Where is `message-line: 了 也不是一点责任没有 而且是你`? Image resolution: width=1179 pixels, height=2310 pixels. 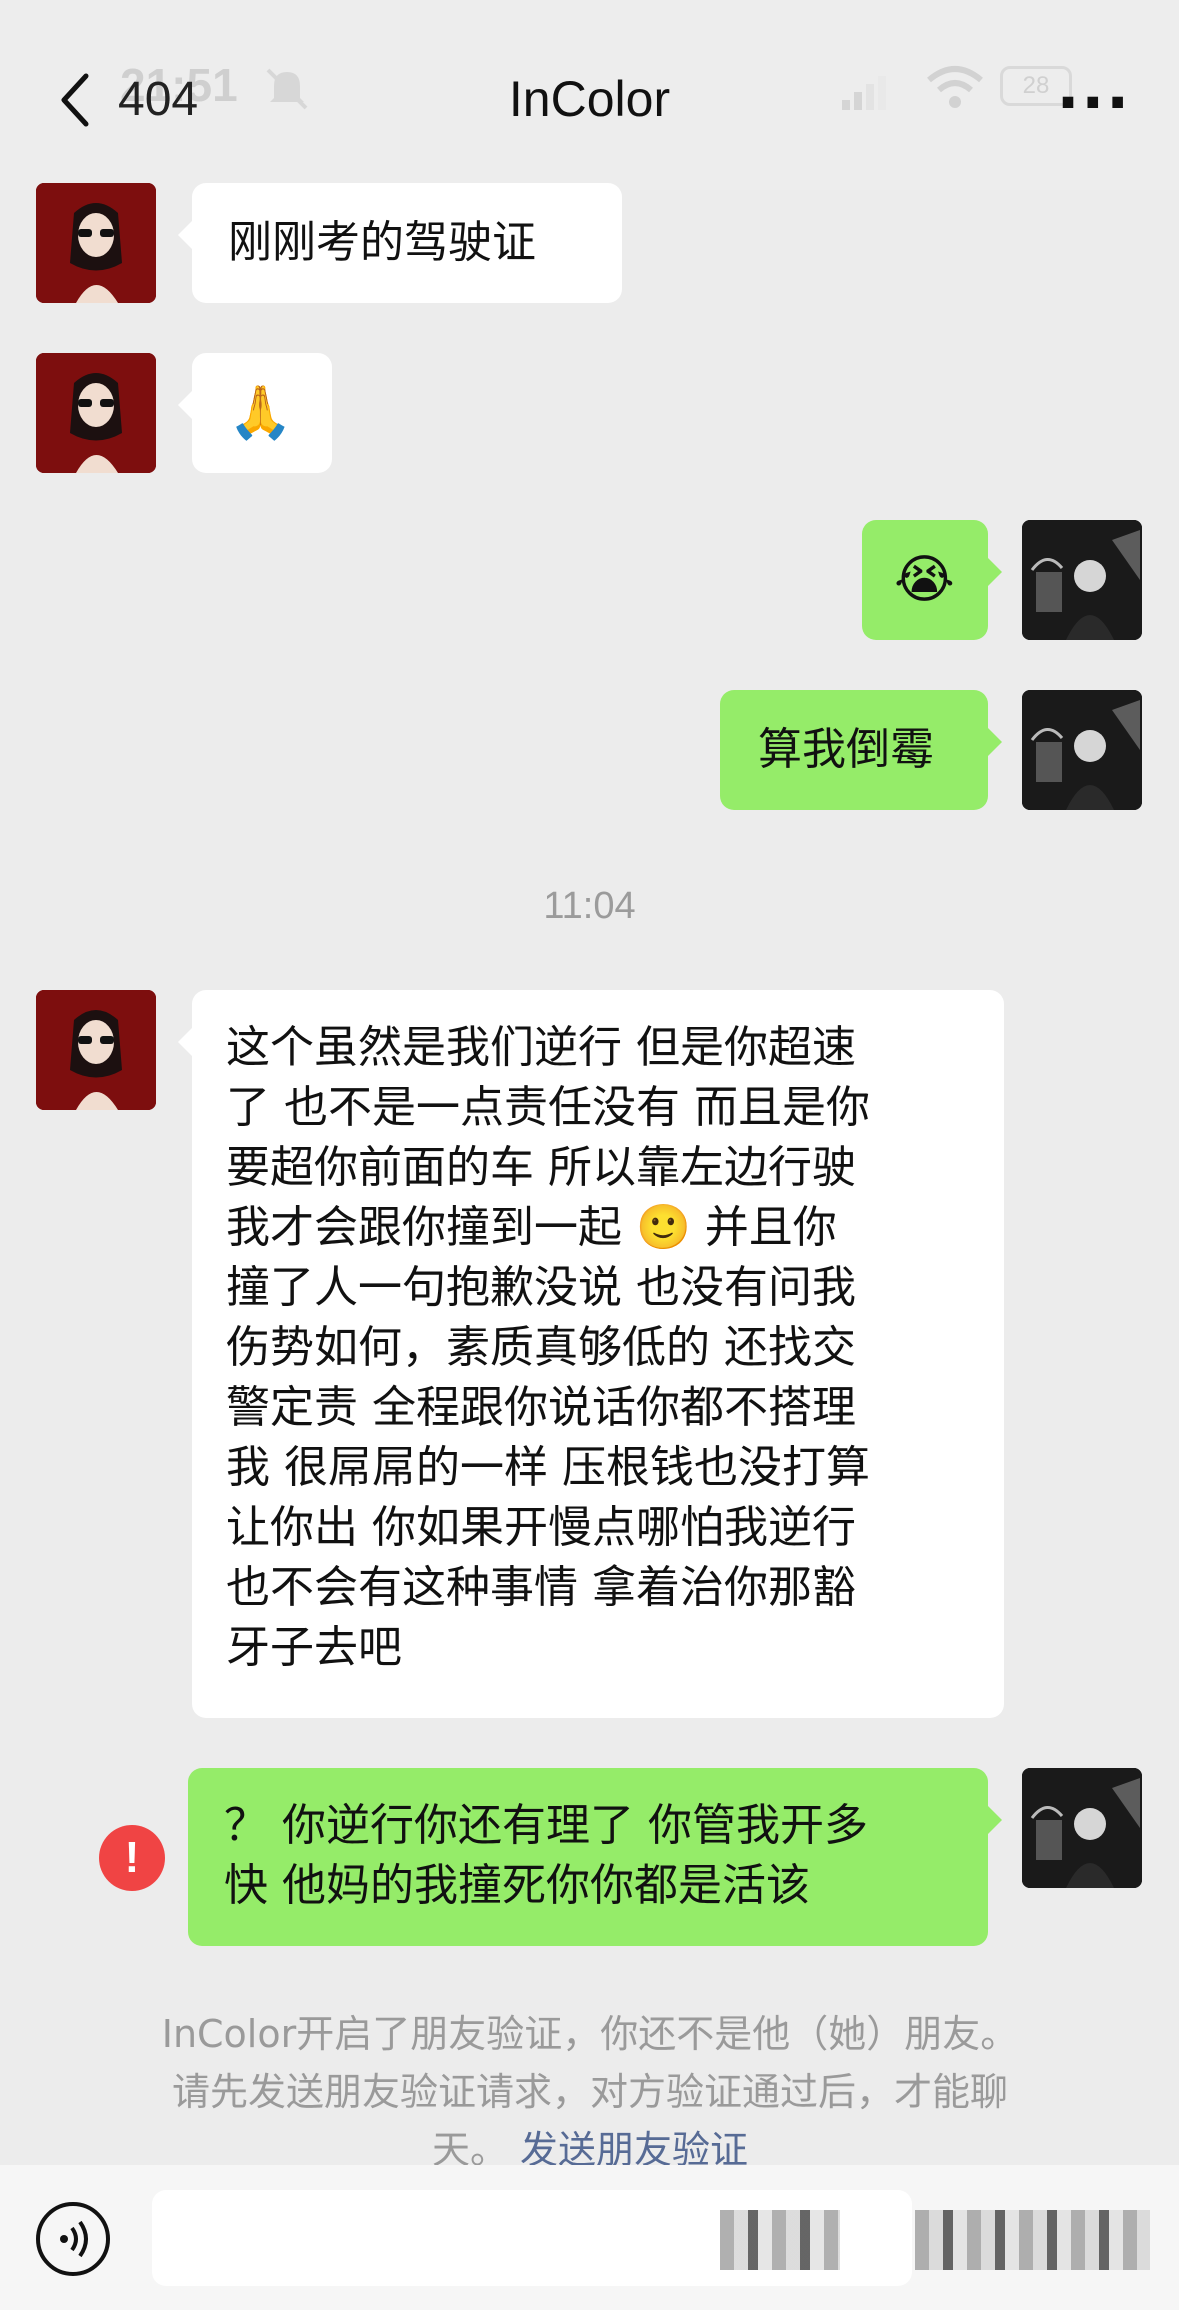
message-line: 了 也不是一点责任没有 而且是你 is located at coordinates (548, 1107).